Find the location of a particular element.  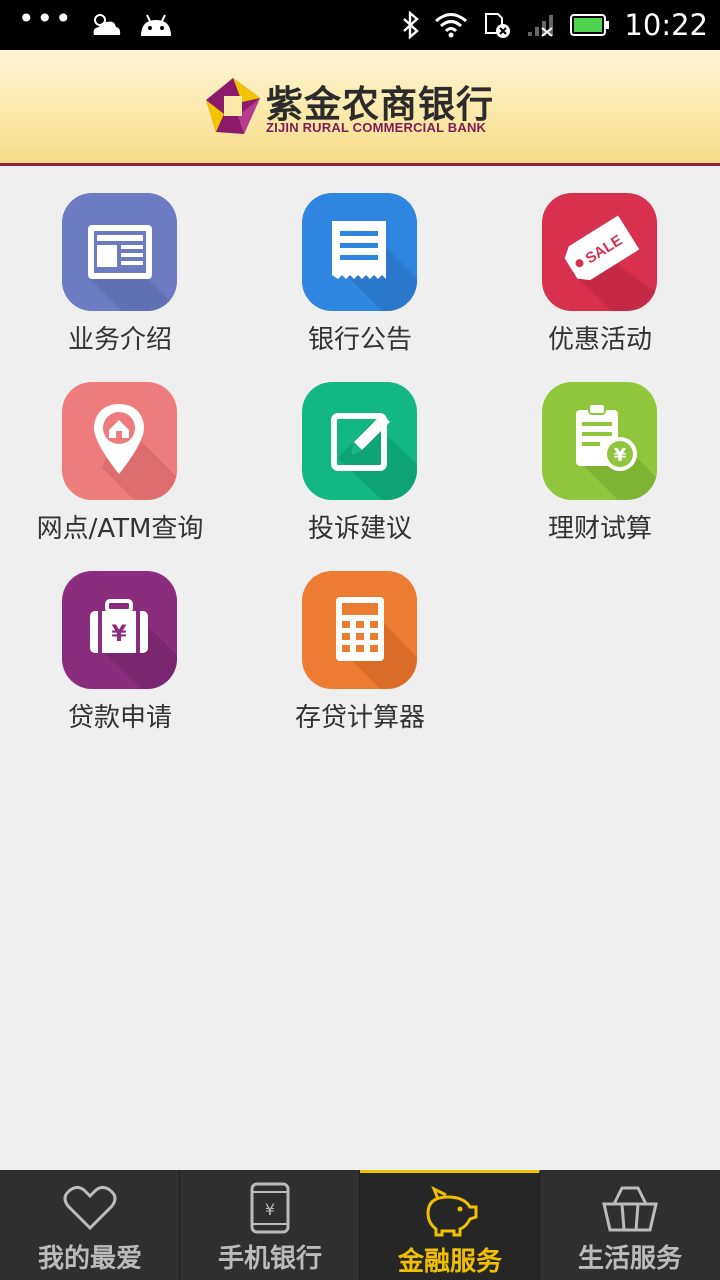

newspaper-icon is located at coordinates (119, 252).